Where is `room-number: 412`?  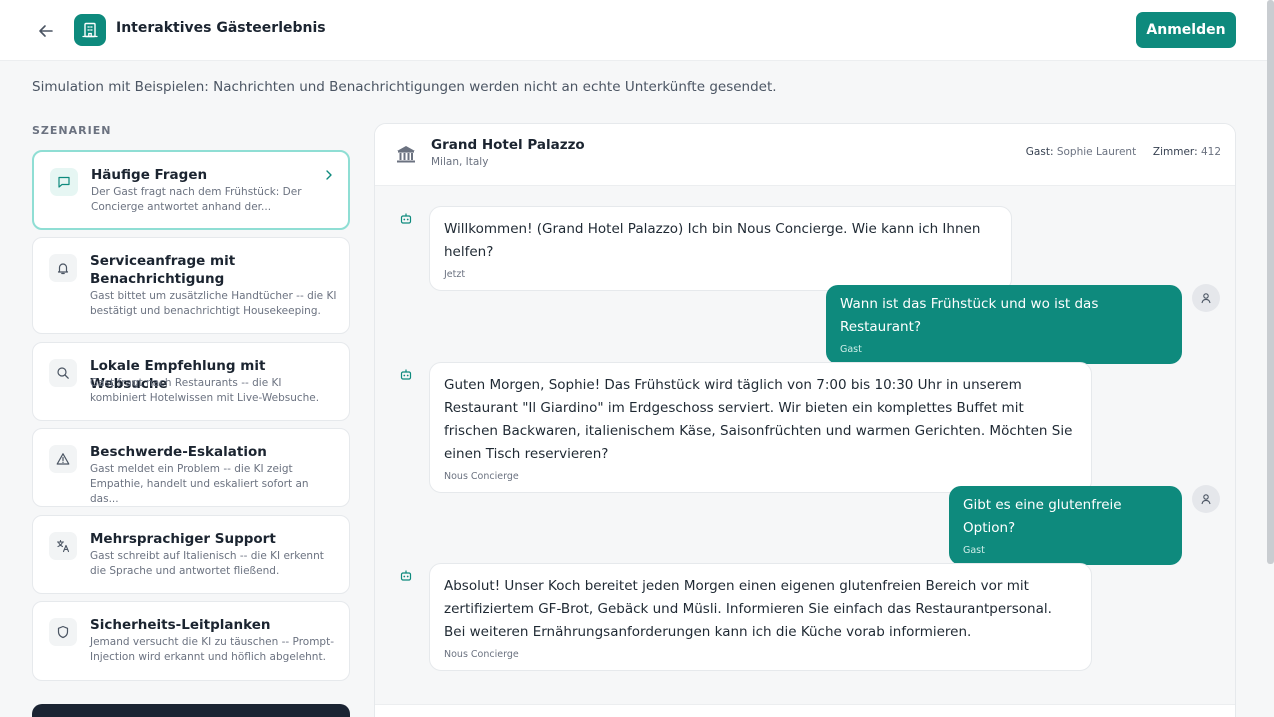
room-number: 412 is located at coordinates (1210, 152).